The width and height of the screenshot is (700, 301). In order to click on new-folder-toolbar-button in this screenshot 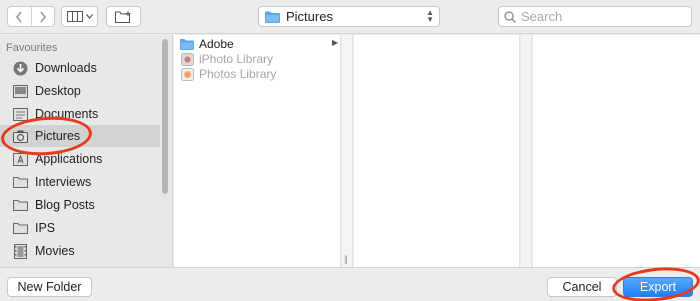, I will do `click(123, 16)`.